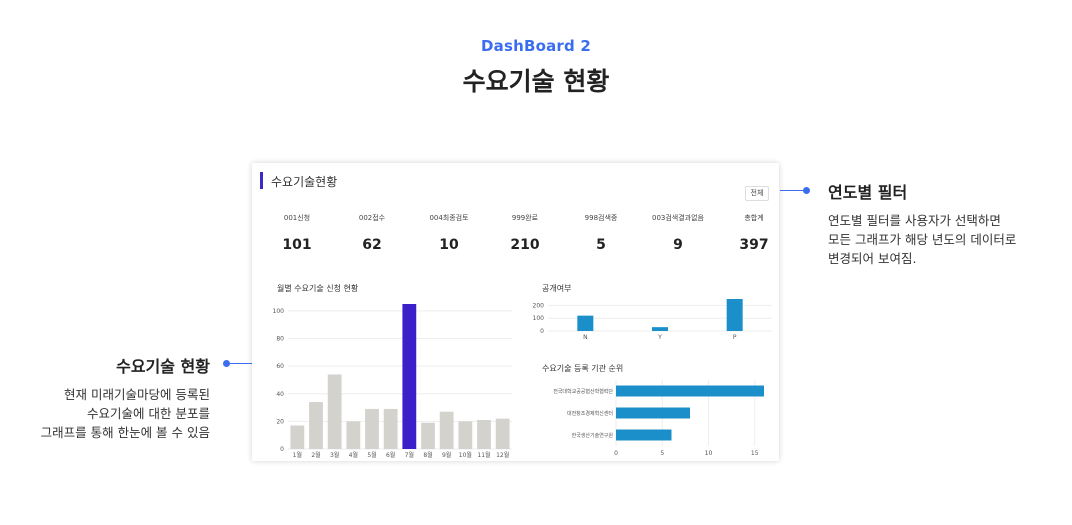 The width and height of the screenshot is (1072, 525). What do you see at coordinates (754, 218) in the screenshot?
I see `stat-label: 총합계` at bounding box center [754, 218].